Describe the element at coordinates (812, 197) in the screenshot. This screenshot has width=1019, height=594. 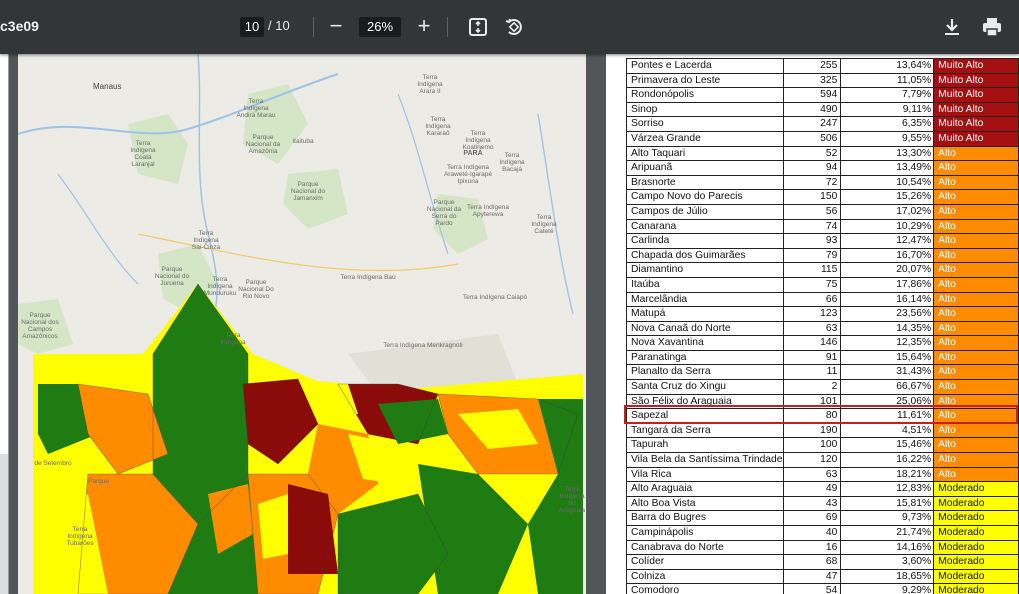
I see `count-cell: 150` at that location.